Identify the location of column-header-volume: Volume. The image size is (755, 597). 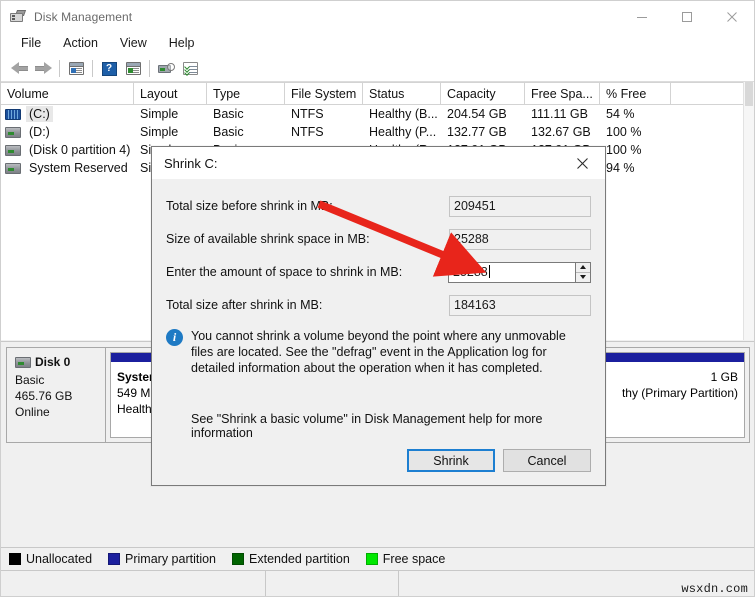
(67, 93).